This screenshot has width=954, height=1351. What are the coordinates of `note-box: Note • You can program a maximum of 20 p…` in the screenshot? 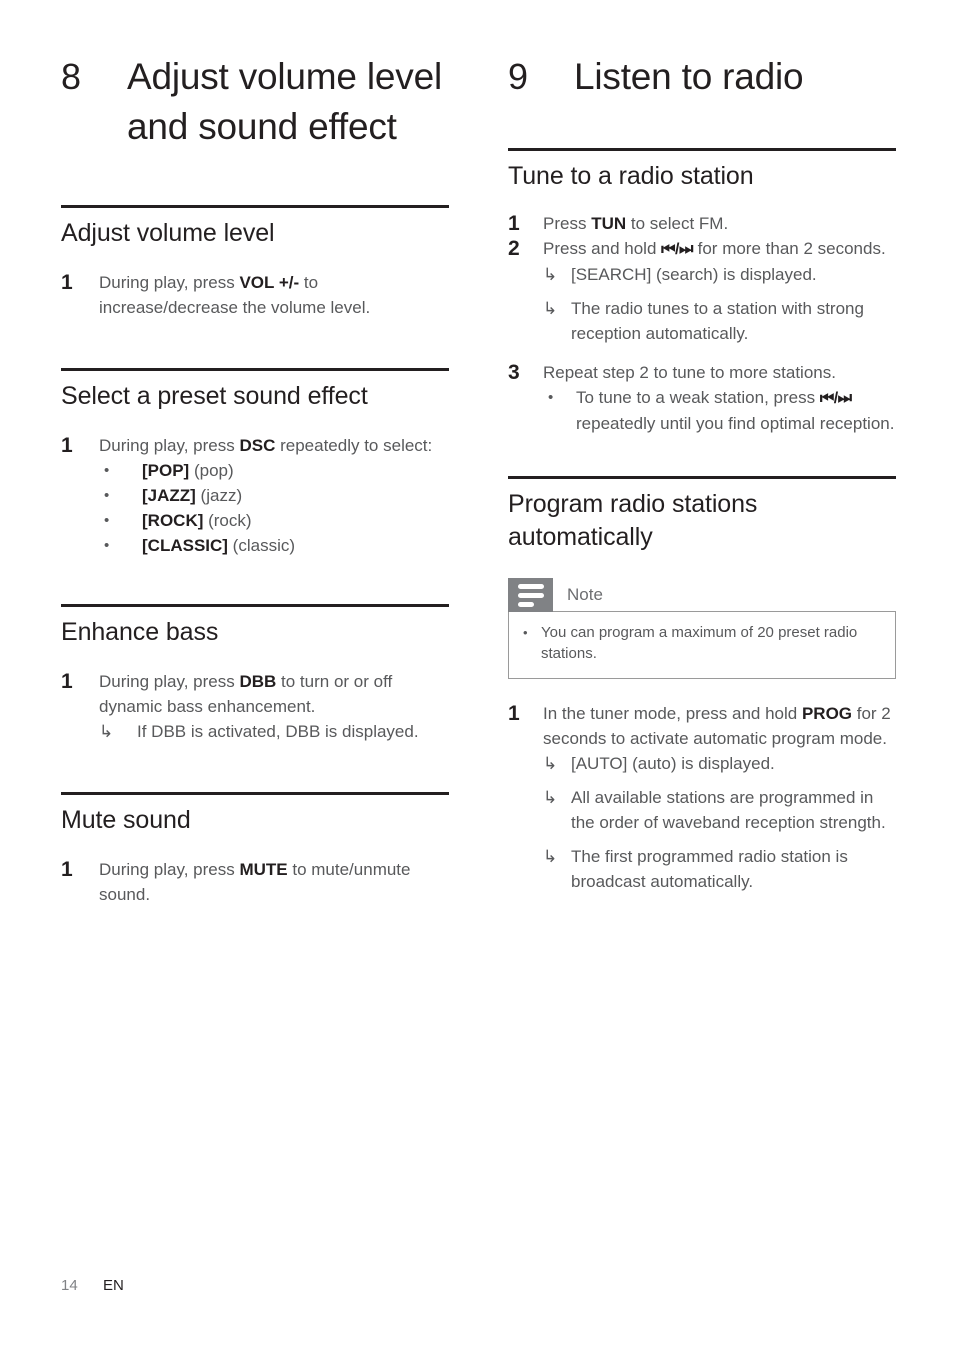 It's located at (702, 628).